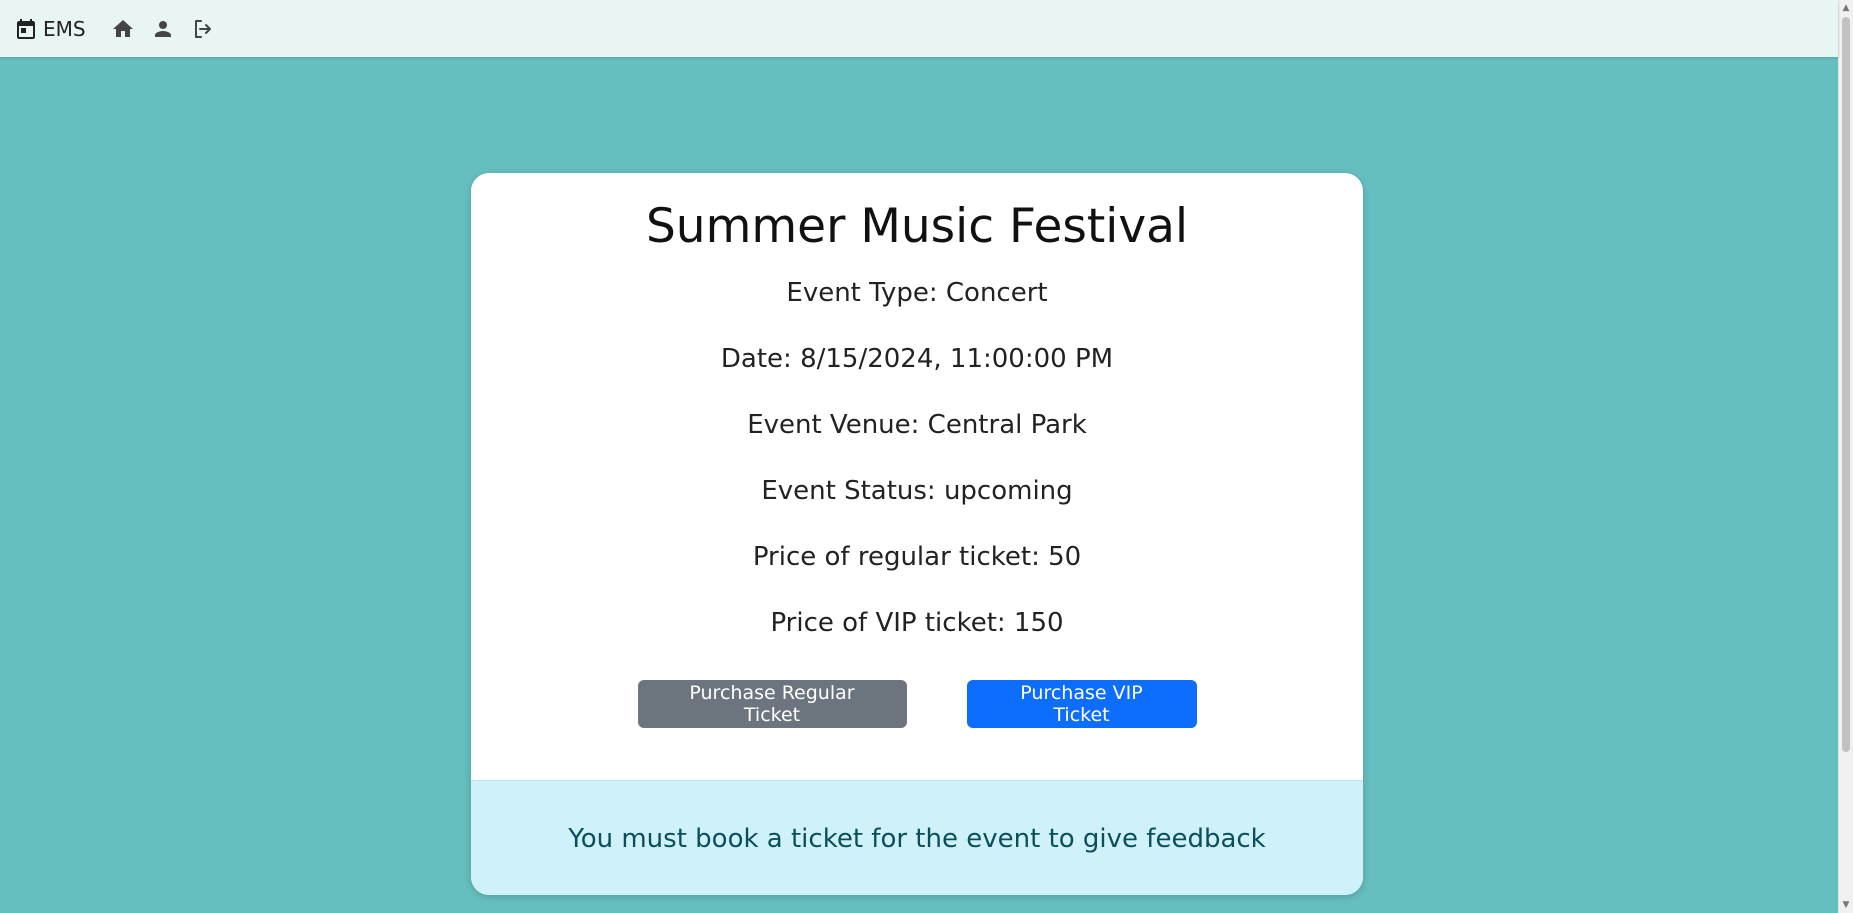 The image size is (1853, 913). What do you see at coordinates (26, 28) in the screenshot?
I see `calendar-icon` at bounding box center [26, 28].